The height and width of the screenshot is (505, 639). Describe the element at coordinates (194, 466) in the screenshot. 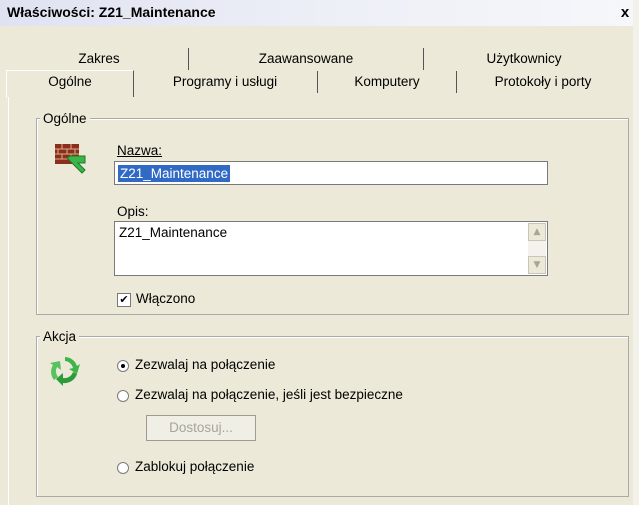

I see `radio-block-label: Zablokuj połączenie` at that location.